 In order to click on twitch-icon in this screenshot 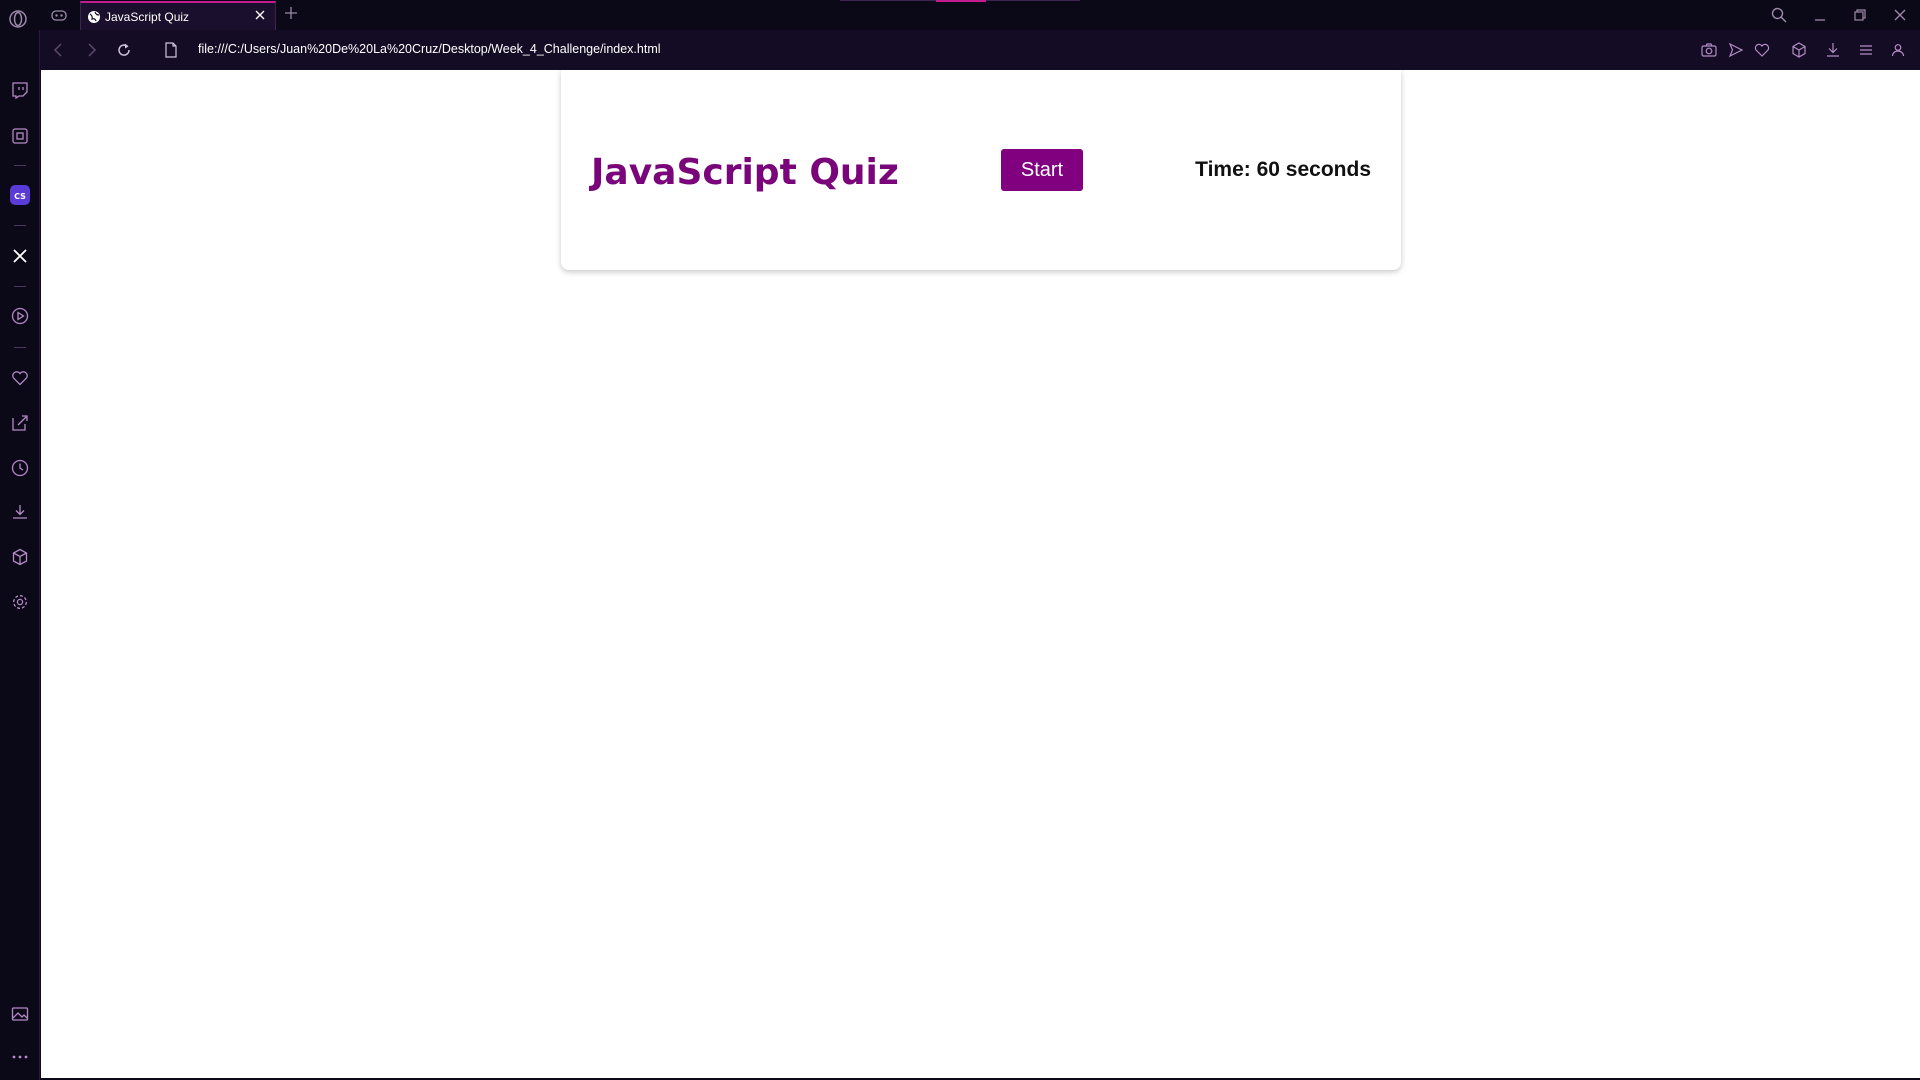, I will do `click(20, 90)`.